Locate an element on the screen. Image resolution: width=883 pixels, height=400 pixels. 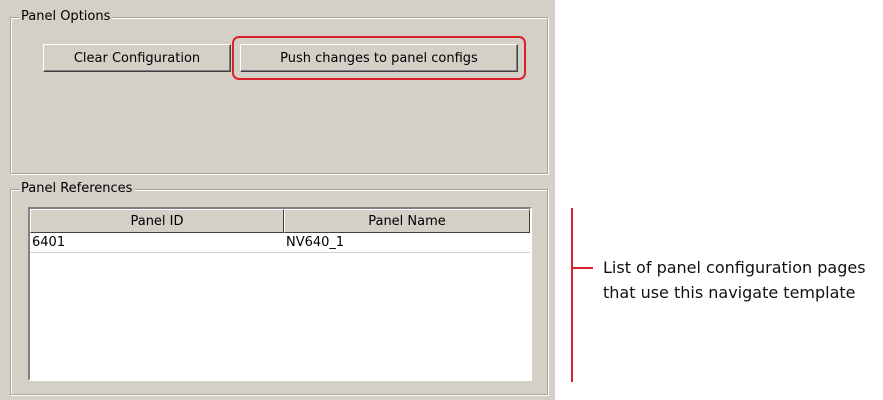
push-changes-button: Push changes to panel configs is located at coordinates (379, 58).